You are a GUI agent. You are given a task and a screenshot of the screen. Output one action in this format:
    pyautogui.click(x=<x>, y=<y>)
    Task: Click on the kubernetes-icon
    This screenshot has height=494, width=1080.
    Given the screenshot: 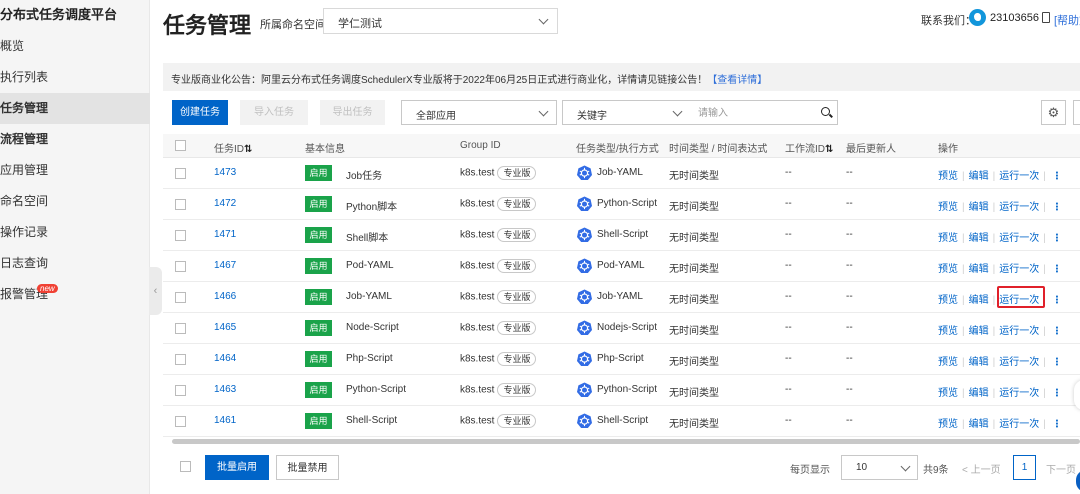 What is the action you would take?
    pyautogui.click(x=584, y=265)
    